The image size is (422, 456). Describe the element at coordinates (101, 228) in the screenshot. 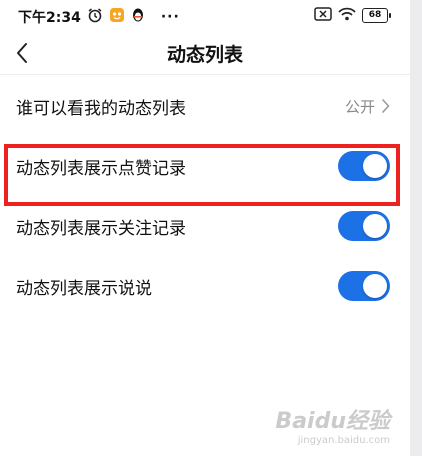

I see `row-label: 动态列表展示关注记录` at that location.